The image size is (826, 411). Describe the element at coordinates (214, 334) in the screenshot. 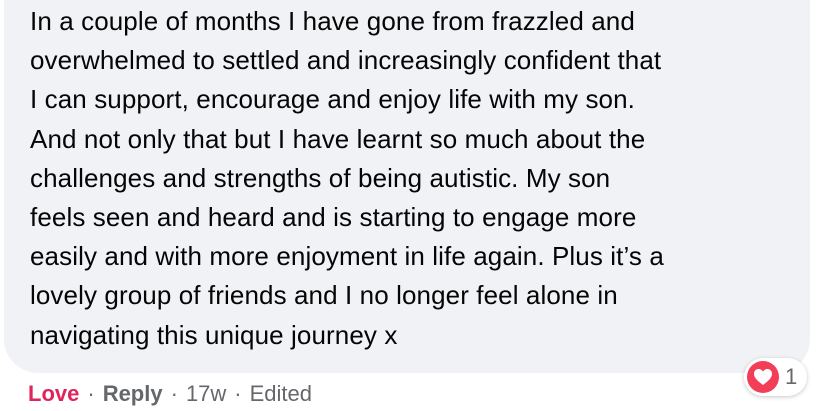

I see `comment-text-line: navigating this unique journey x` at that location.